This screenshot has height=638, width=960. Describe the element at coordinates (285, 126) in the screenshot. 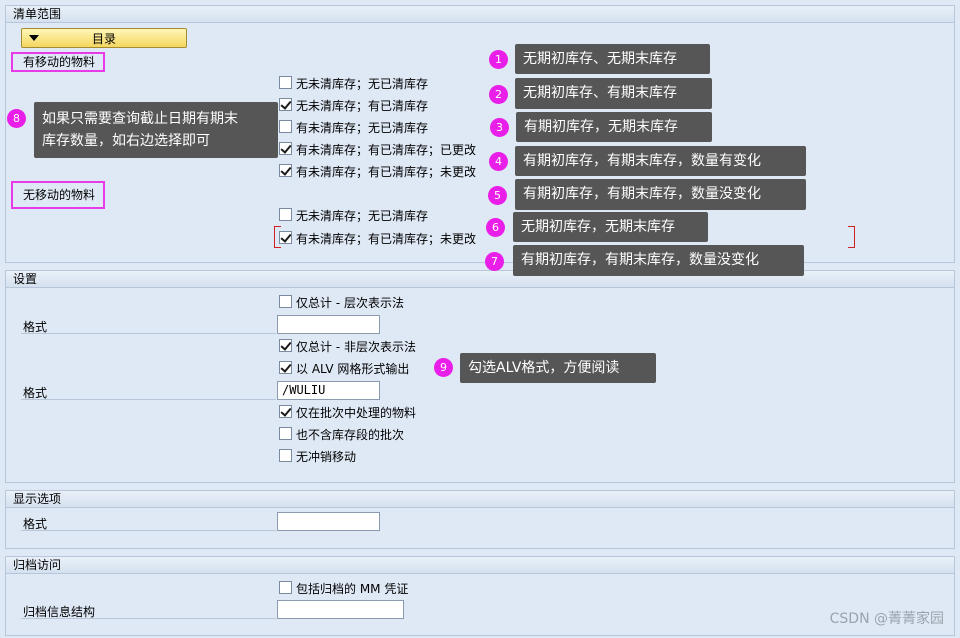

I see `moved-option-3-checkbox` at that location.